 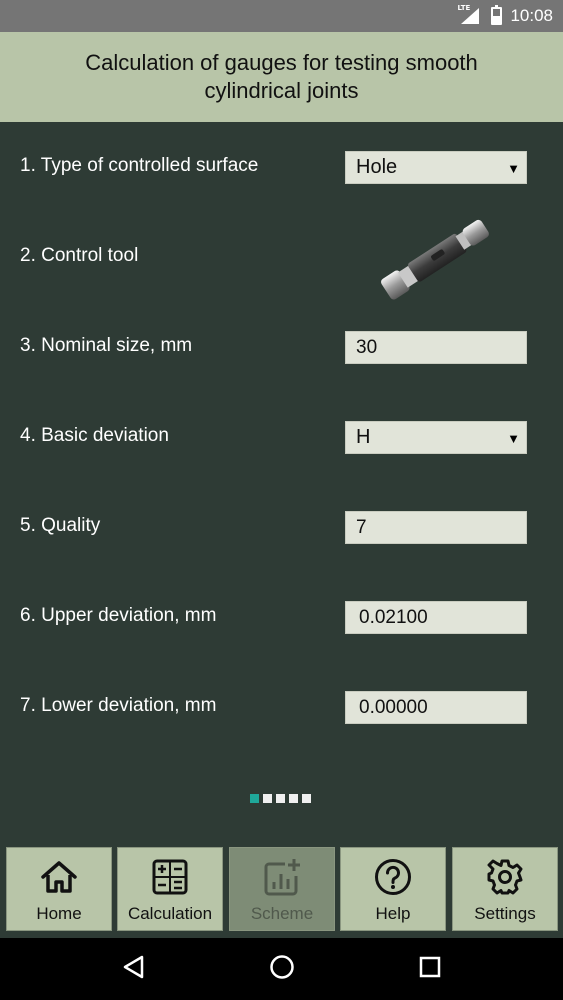 I want to click on page-dot-active, so click(x=254, y=798).